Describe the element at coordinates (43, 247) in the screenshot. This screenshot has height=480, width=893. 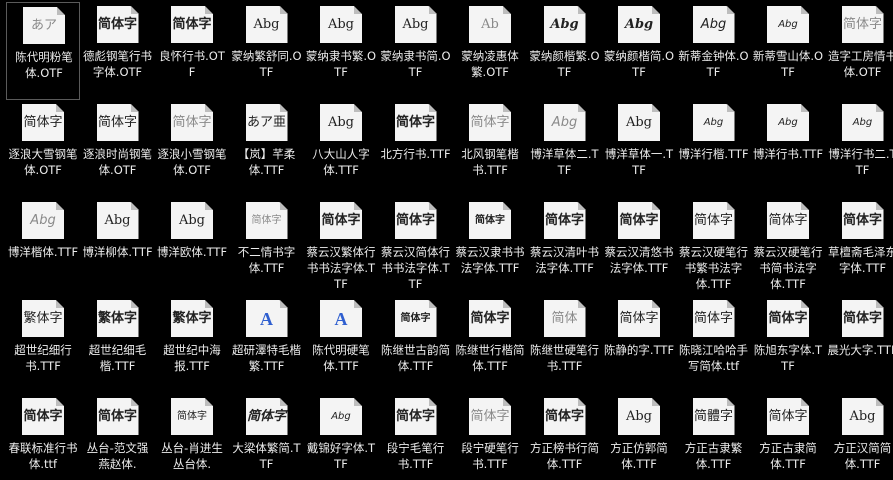
I see `file-item: Abg 博洋楷体.TTF` at that location.